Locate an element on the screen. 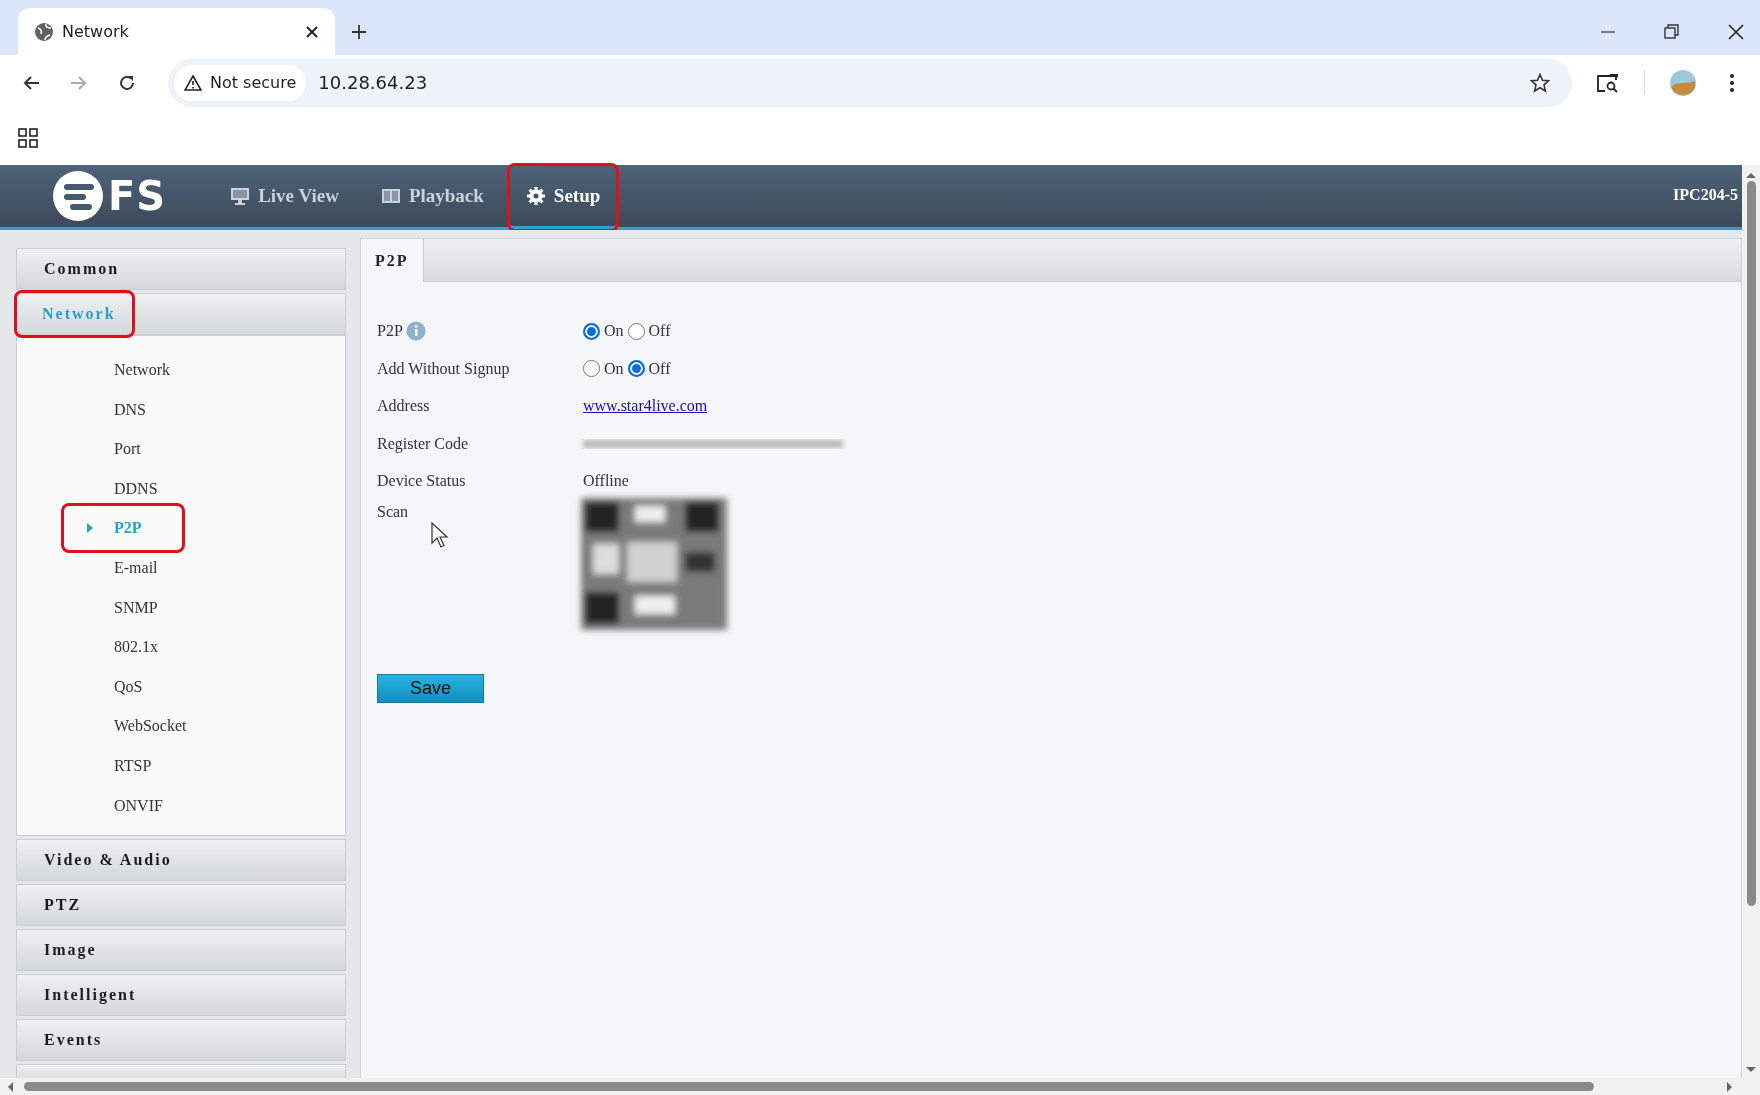  scroll-right-icon is located at coordinates (1730, 1086).